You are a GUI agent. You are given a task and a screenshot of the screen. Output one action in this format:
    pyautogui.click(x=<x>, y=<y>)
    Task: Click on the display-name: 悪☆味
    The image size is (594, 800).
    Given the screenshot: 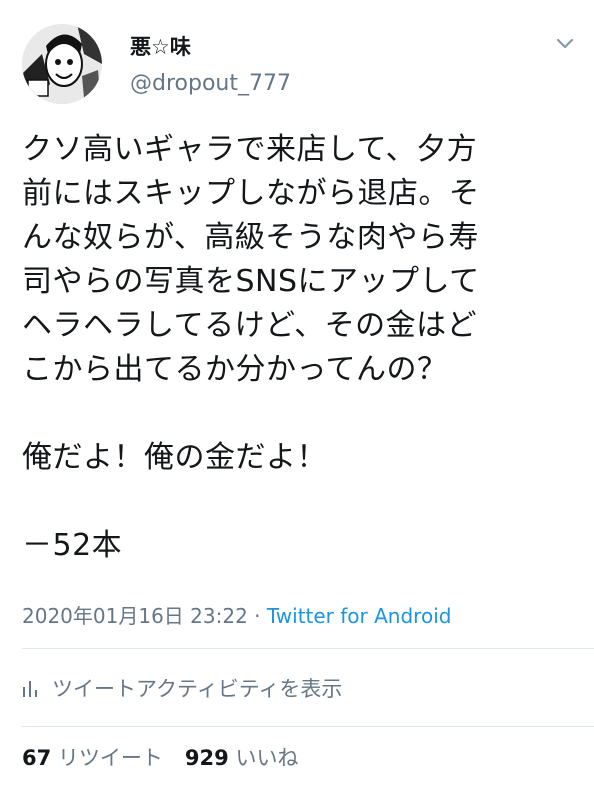 What is the action you would take?
    pyautogui.click(x=160, y=46)
    